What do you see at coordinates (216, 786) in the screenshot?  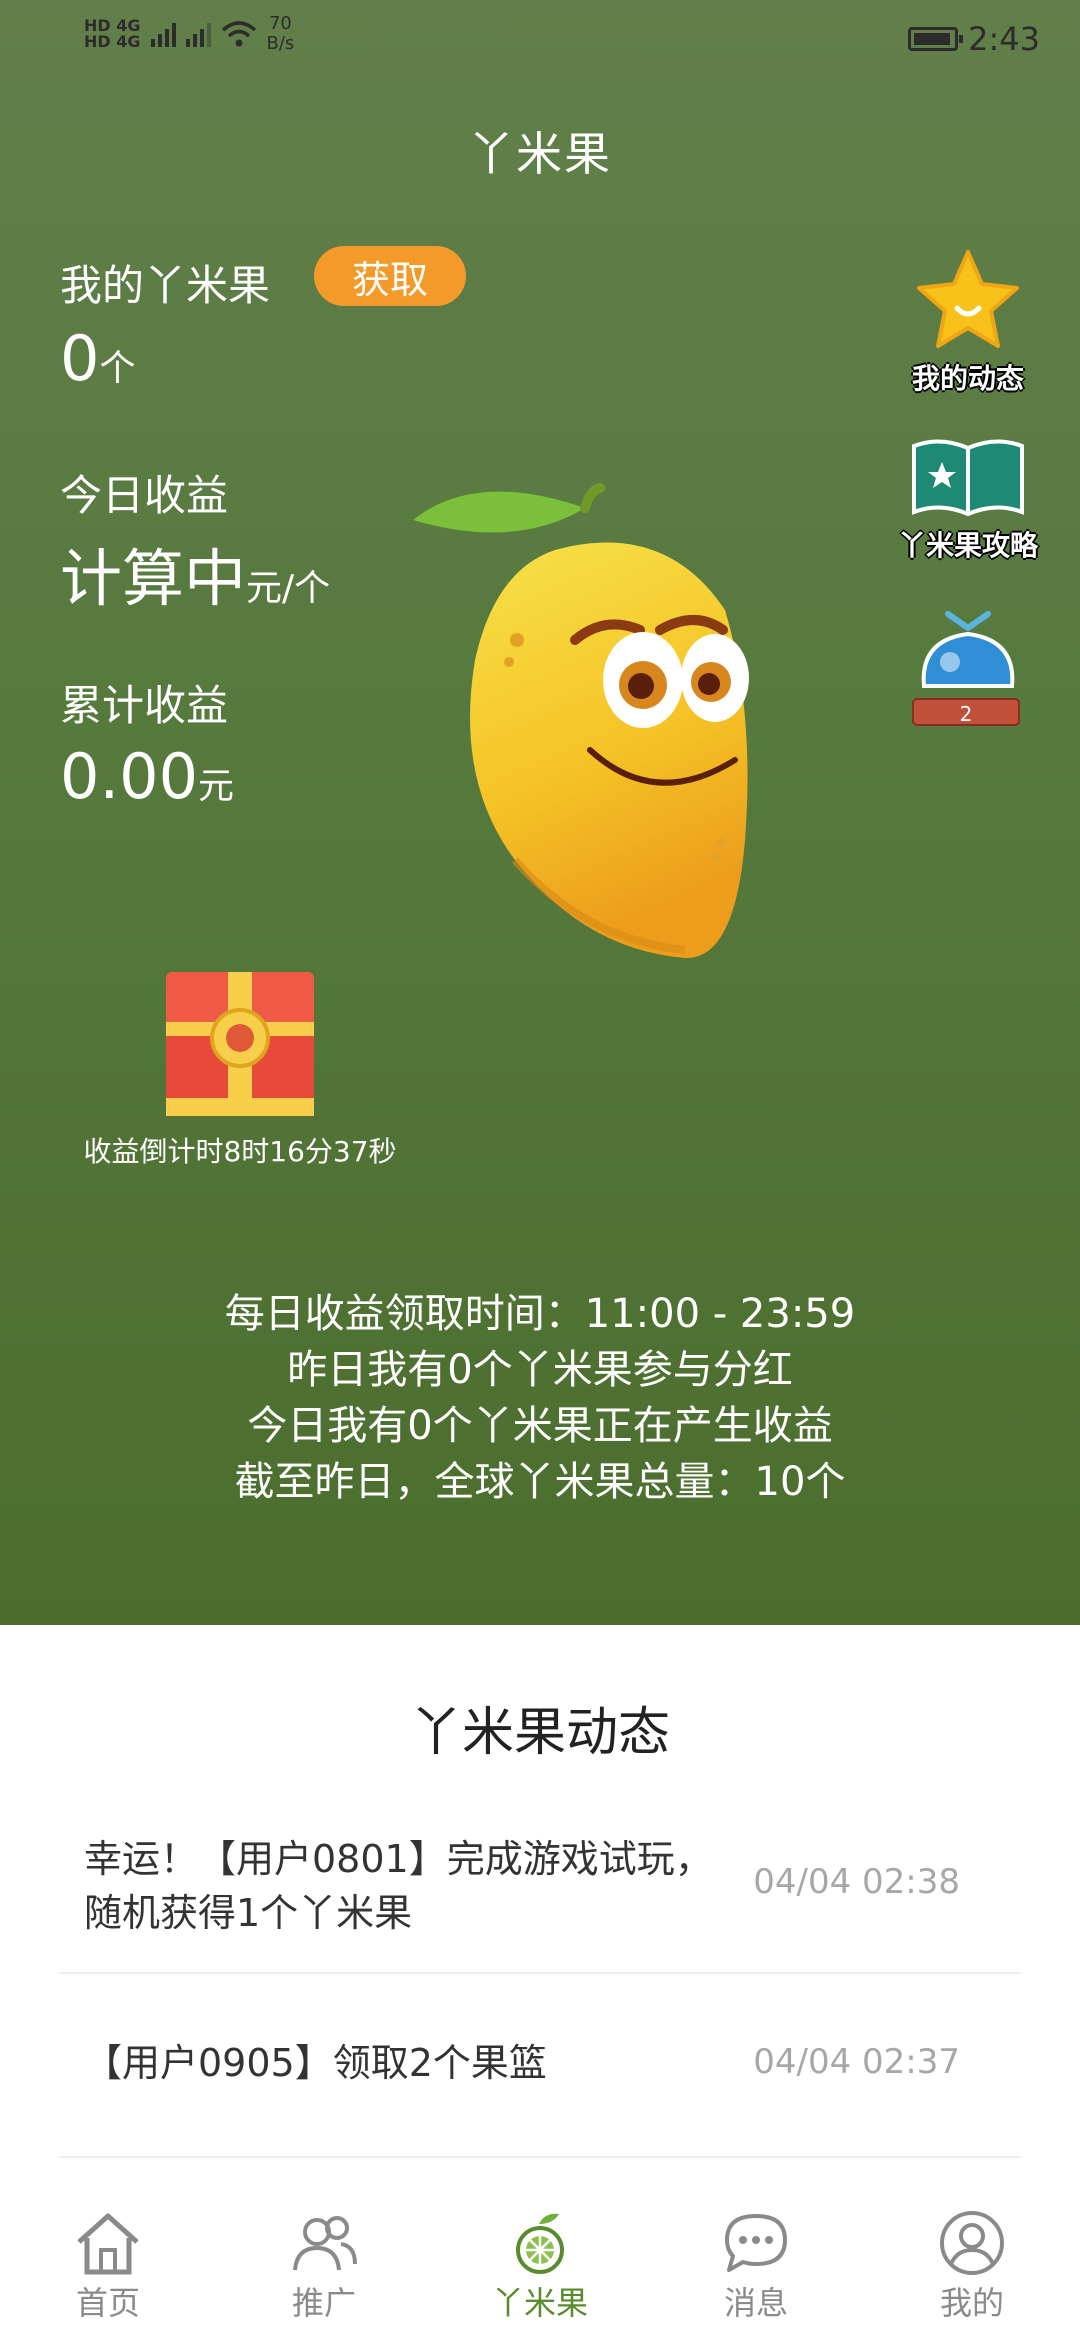 I see `total-income-unit: 元` at bounding box center [216, 786].